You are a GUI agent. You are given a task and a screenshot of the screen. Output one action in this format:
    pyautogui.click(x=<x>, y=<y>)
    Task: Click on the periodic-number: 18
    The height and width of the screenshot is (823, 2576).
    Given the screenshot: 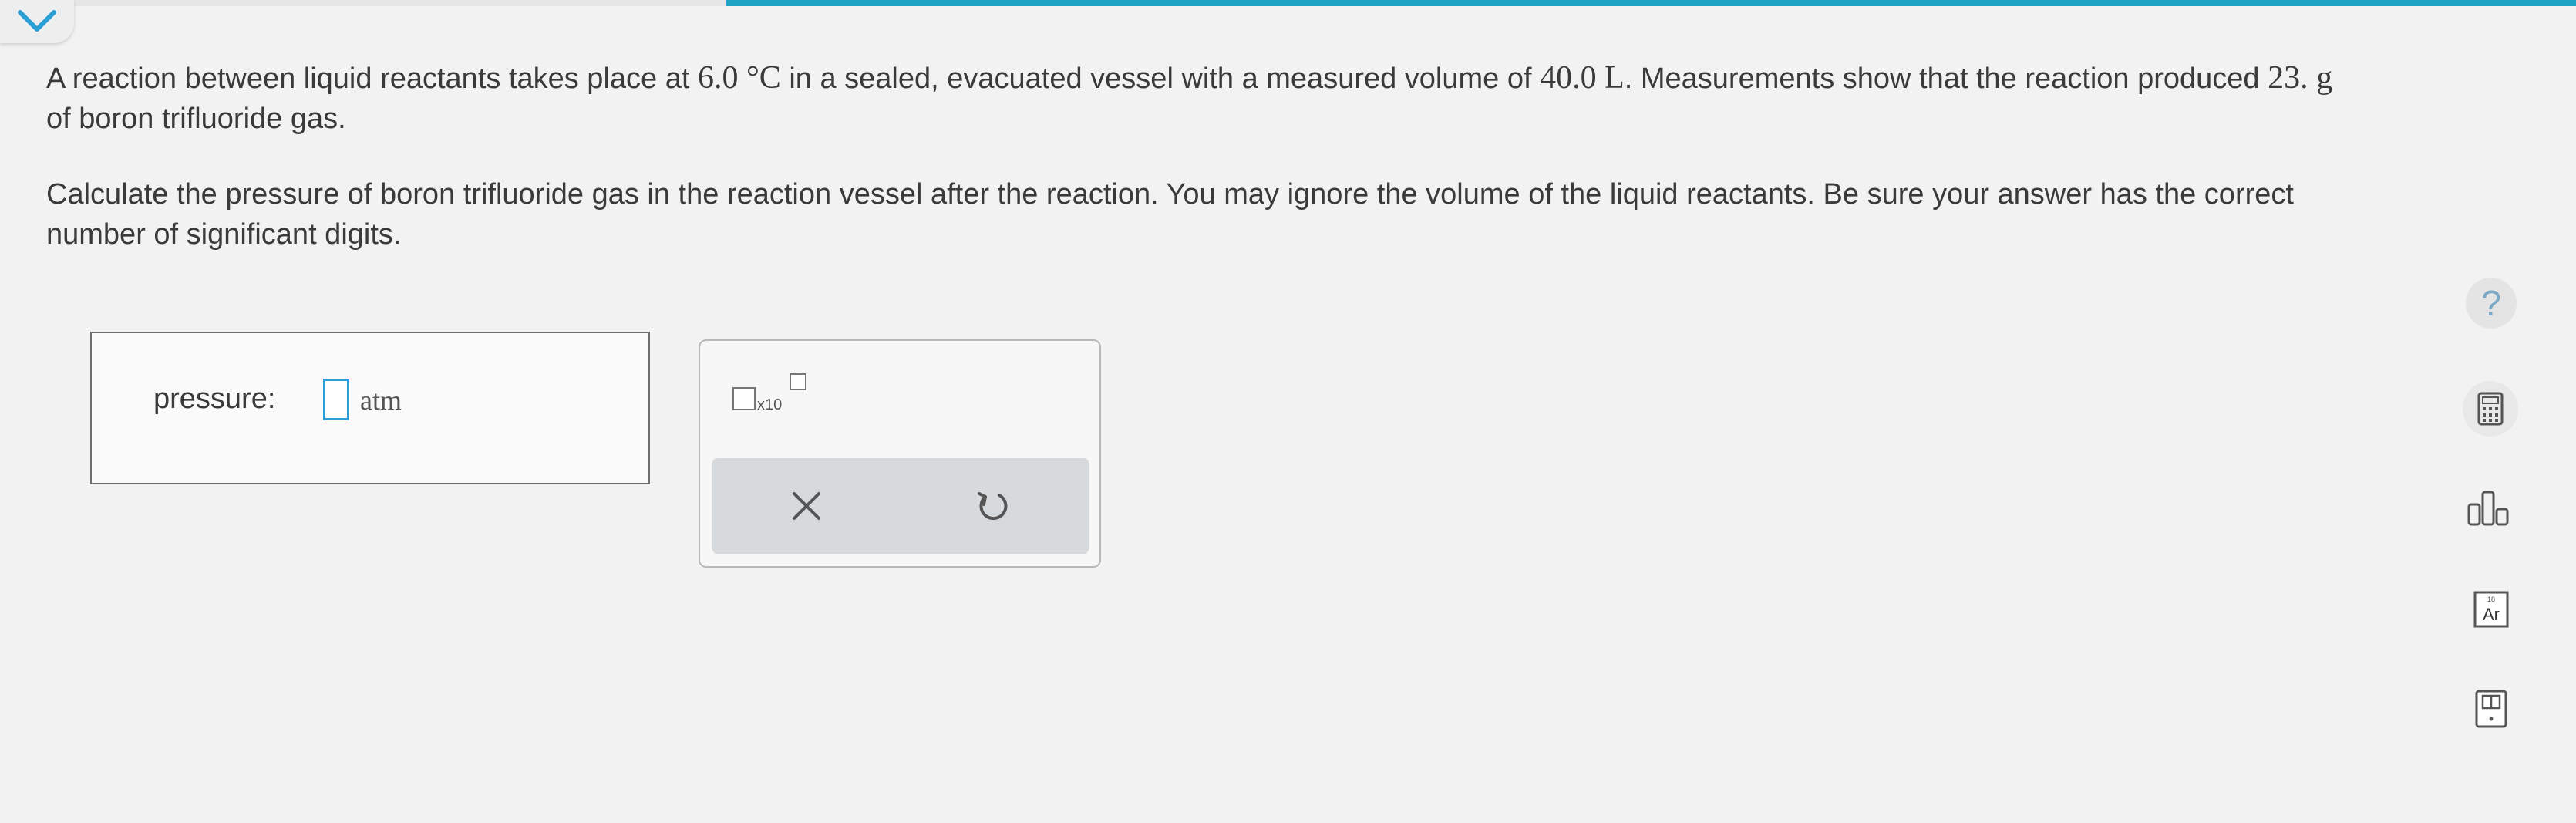 What is the action you would take?
    pyautogui.click(x=2491, y=599)
    